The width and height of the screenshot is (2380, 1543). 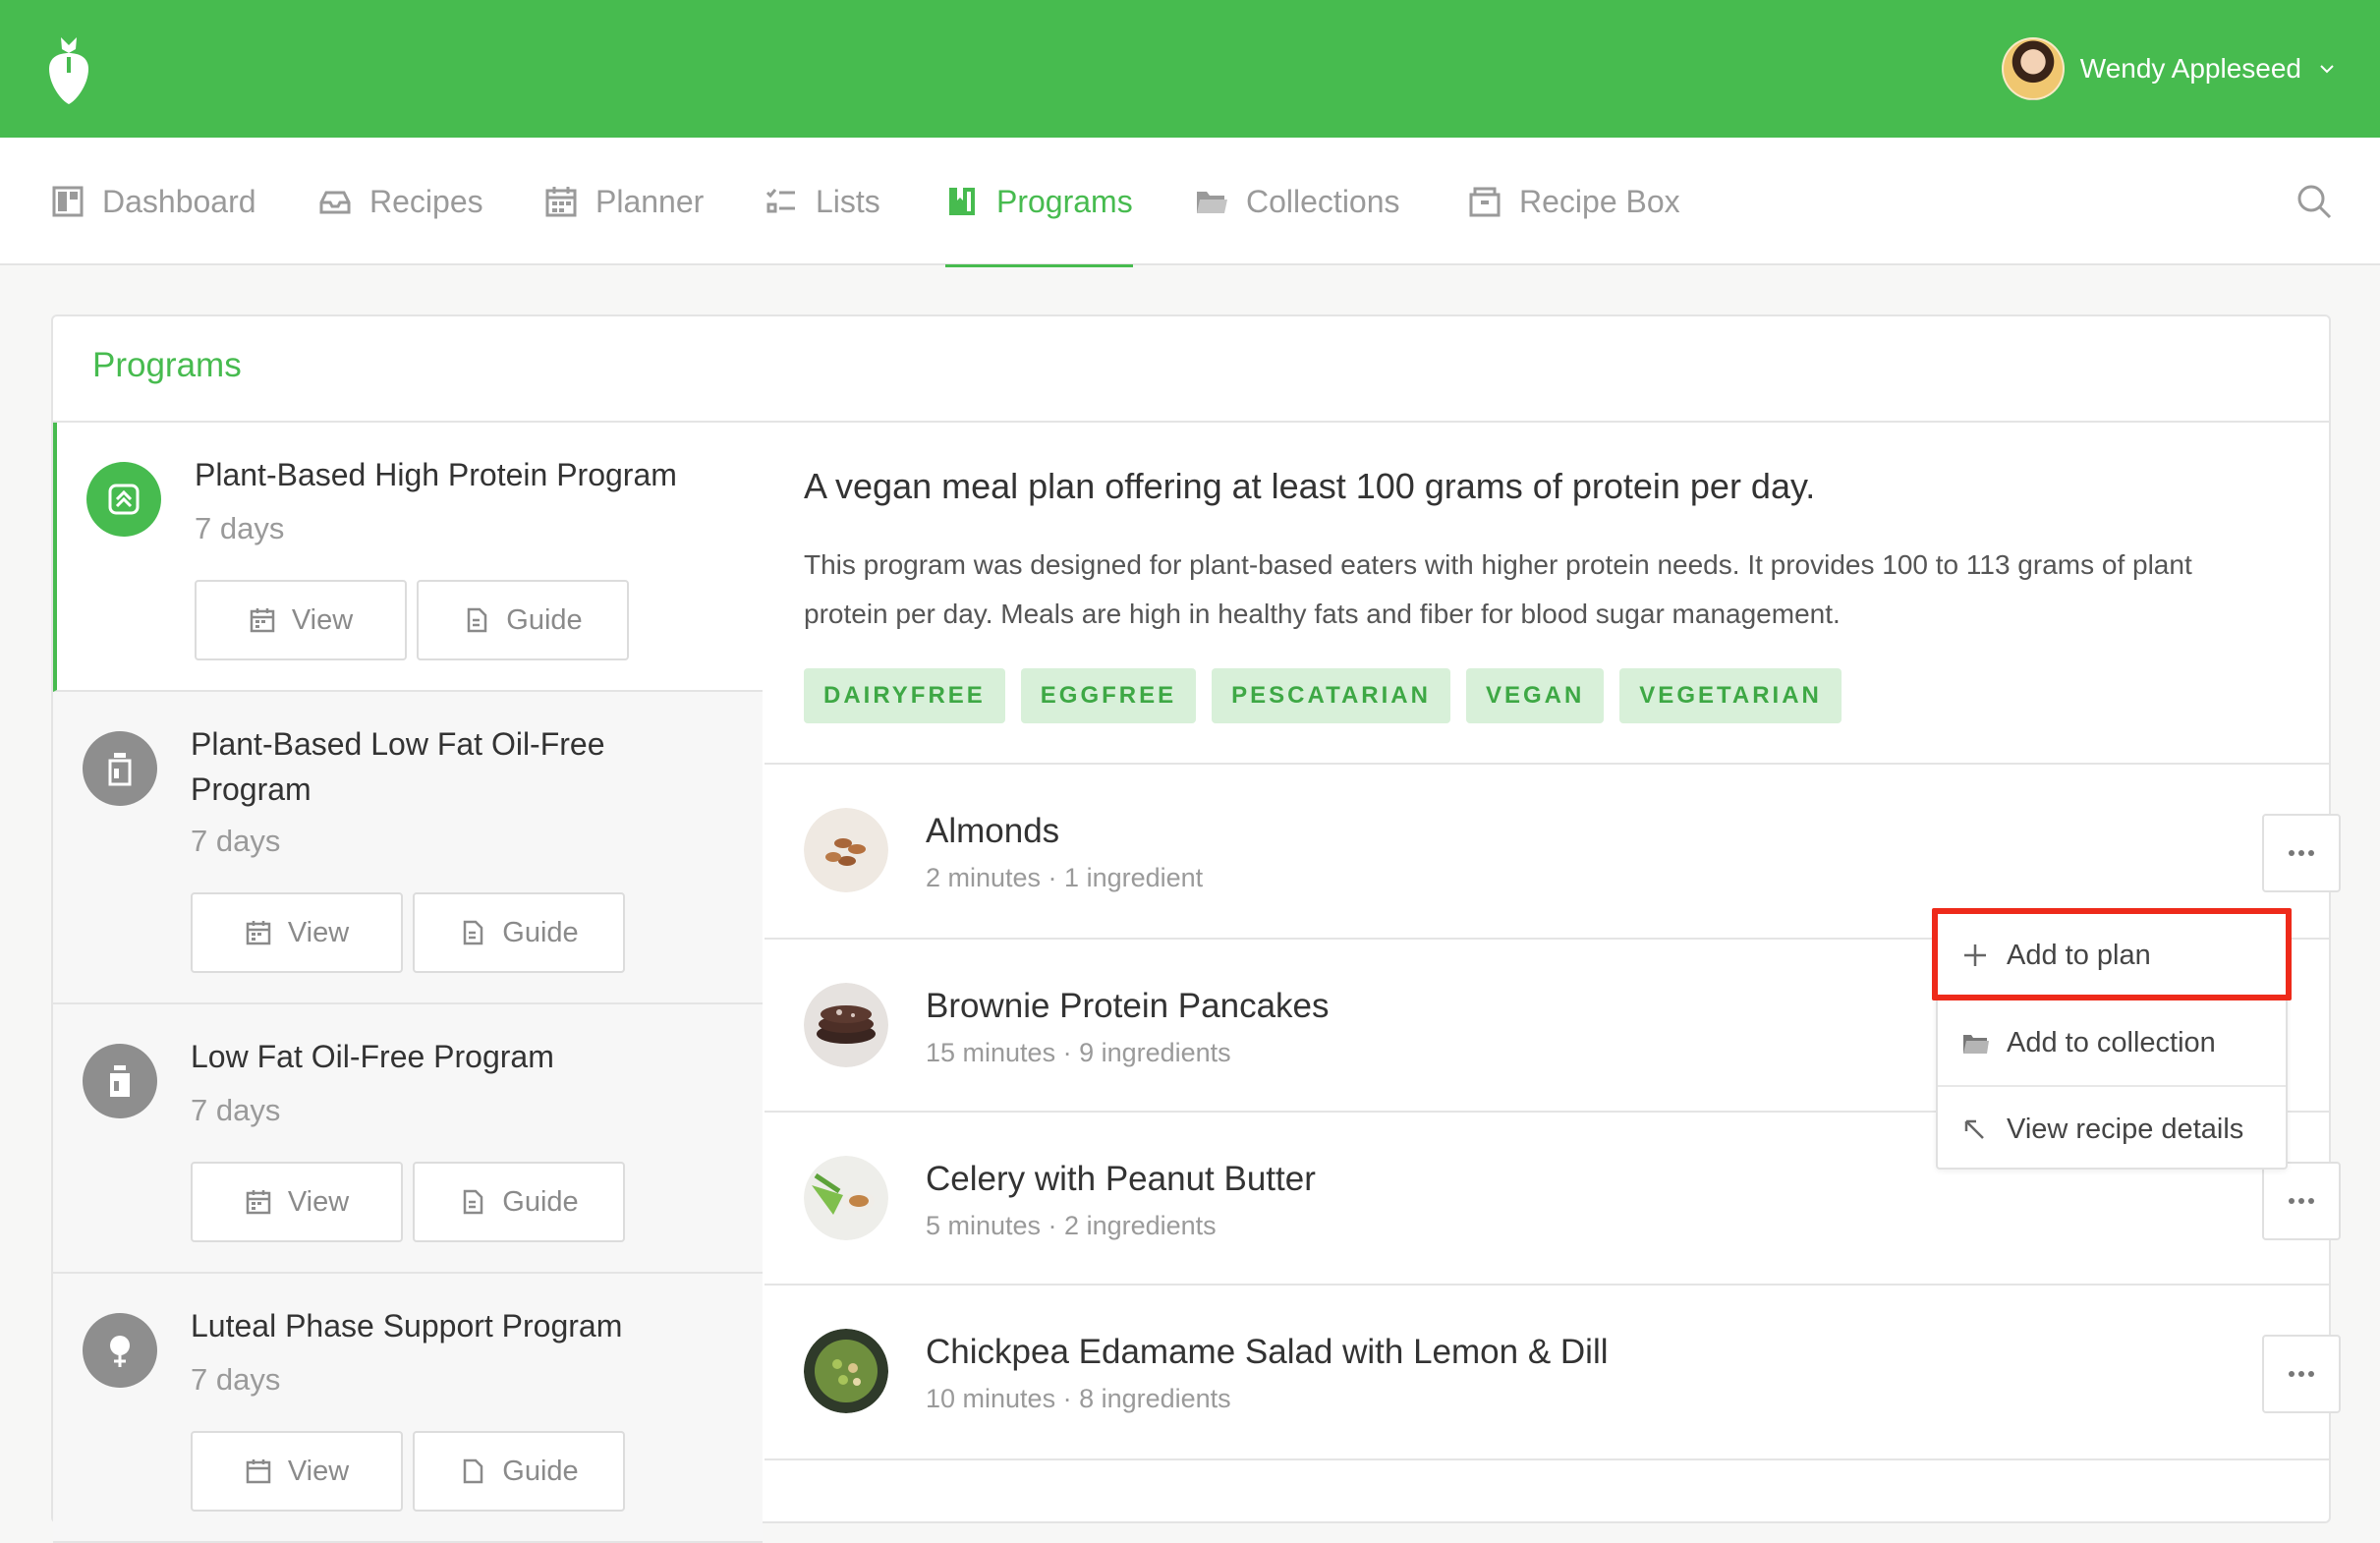 I want to click on checklist-icon, so click(x=780, y=201).